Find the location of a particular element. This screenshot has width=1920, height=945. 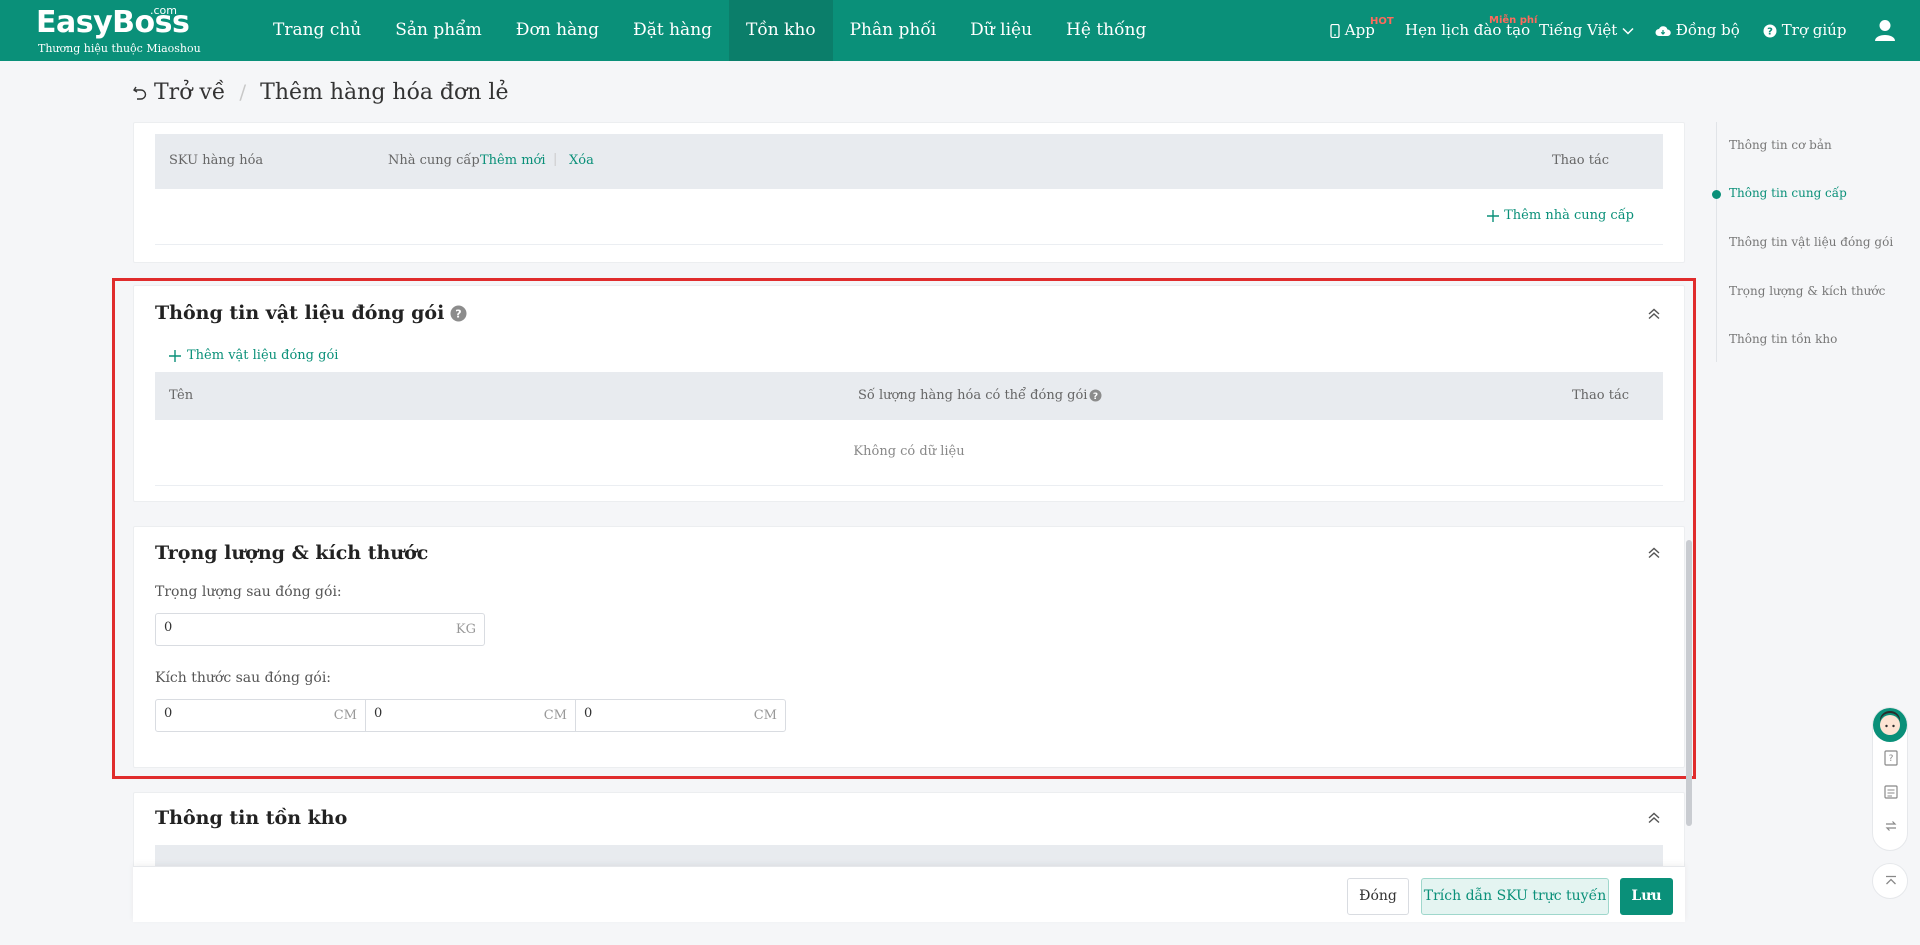

language-selector: Tiếng Việt is located at coordinates (1586, 30).